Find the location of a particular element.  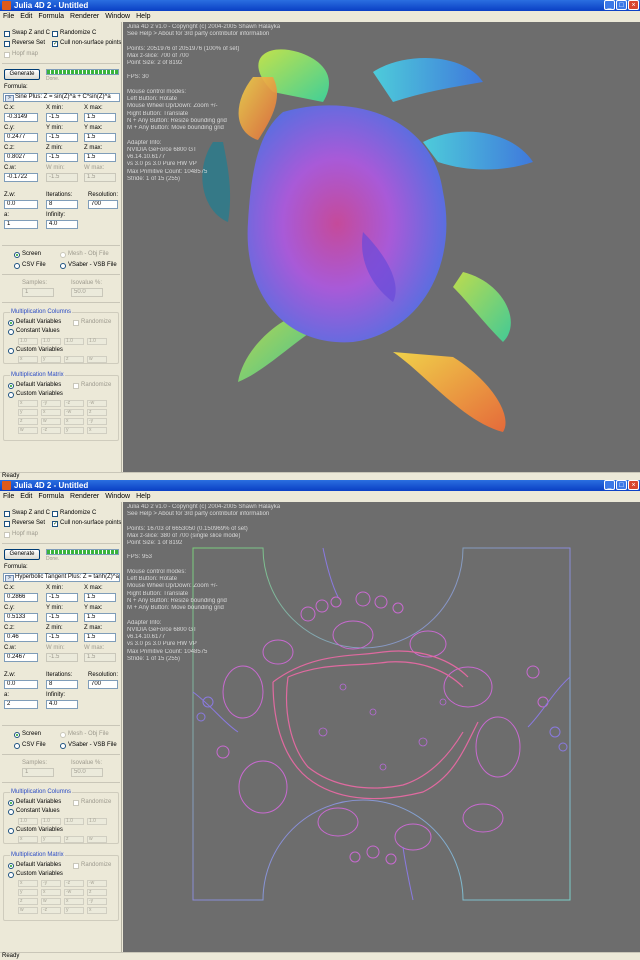

samples-input: 1 is located at coordinates (38, 772).